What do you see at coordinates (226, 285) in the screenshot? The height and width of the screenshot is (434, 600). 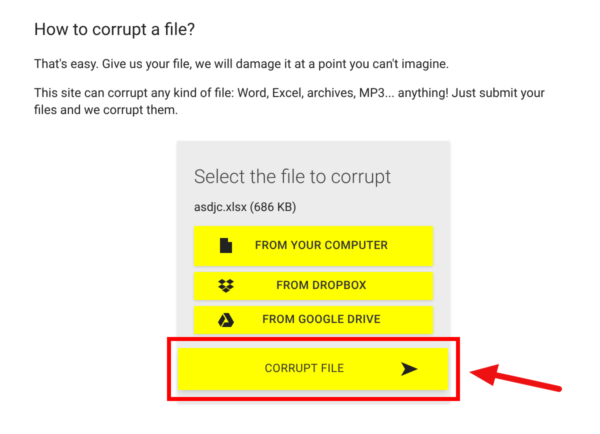 I see `dropbox-icon` at bounding box center [226, 285].